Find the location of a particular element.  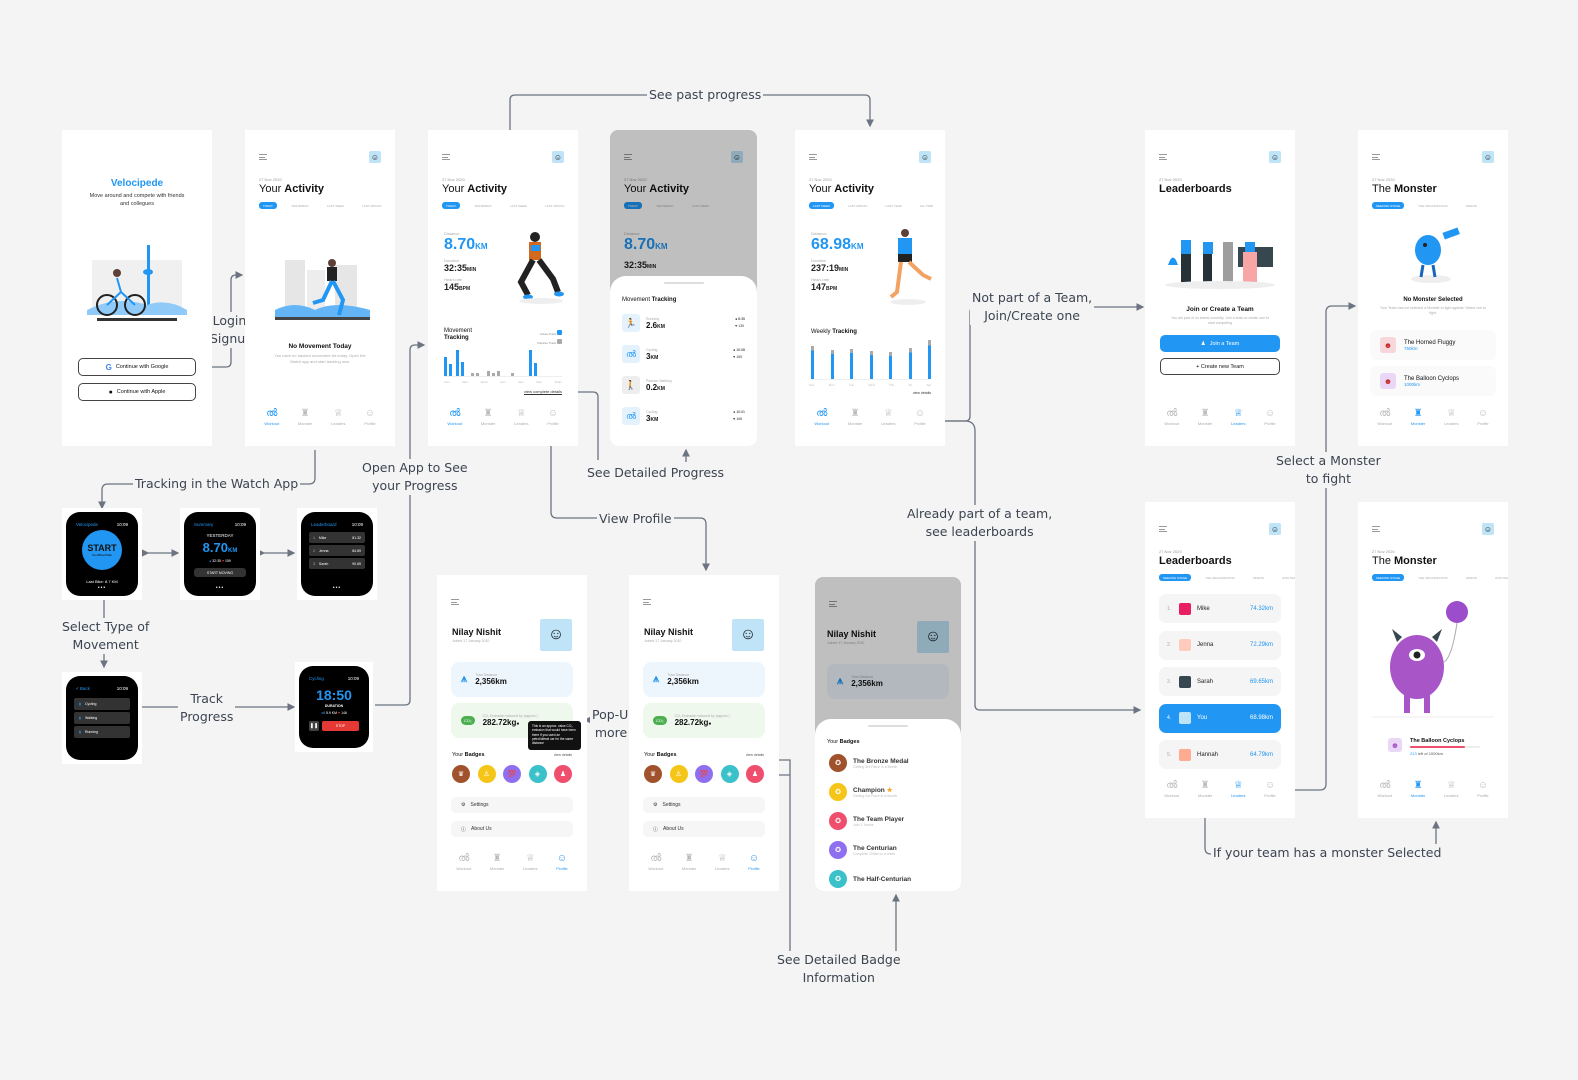

badge-item: ✪ The Centurian Complete 100km in a week is located at coordinates (888, 850).